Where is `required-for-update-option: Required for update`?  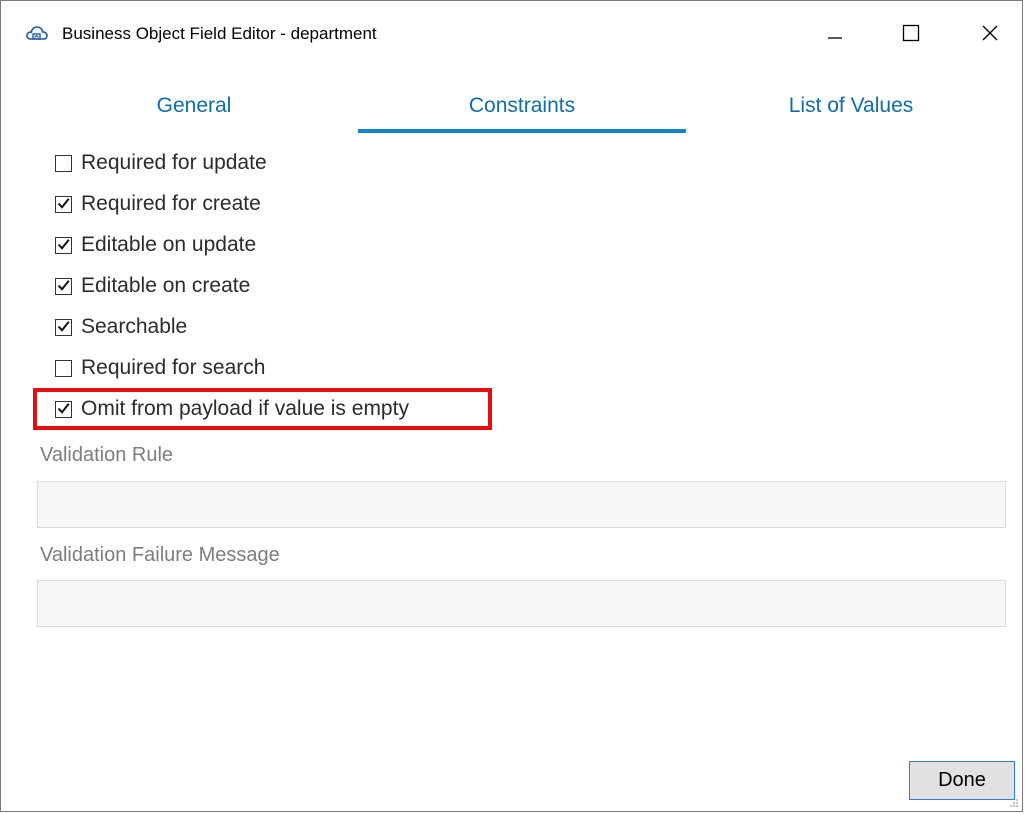 required-for-update-option: Required for update is located at coordinates (161, 163).